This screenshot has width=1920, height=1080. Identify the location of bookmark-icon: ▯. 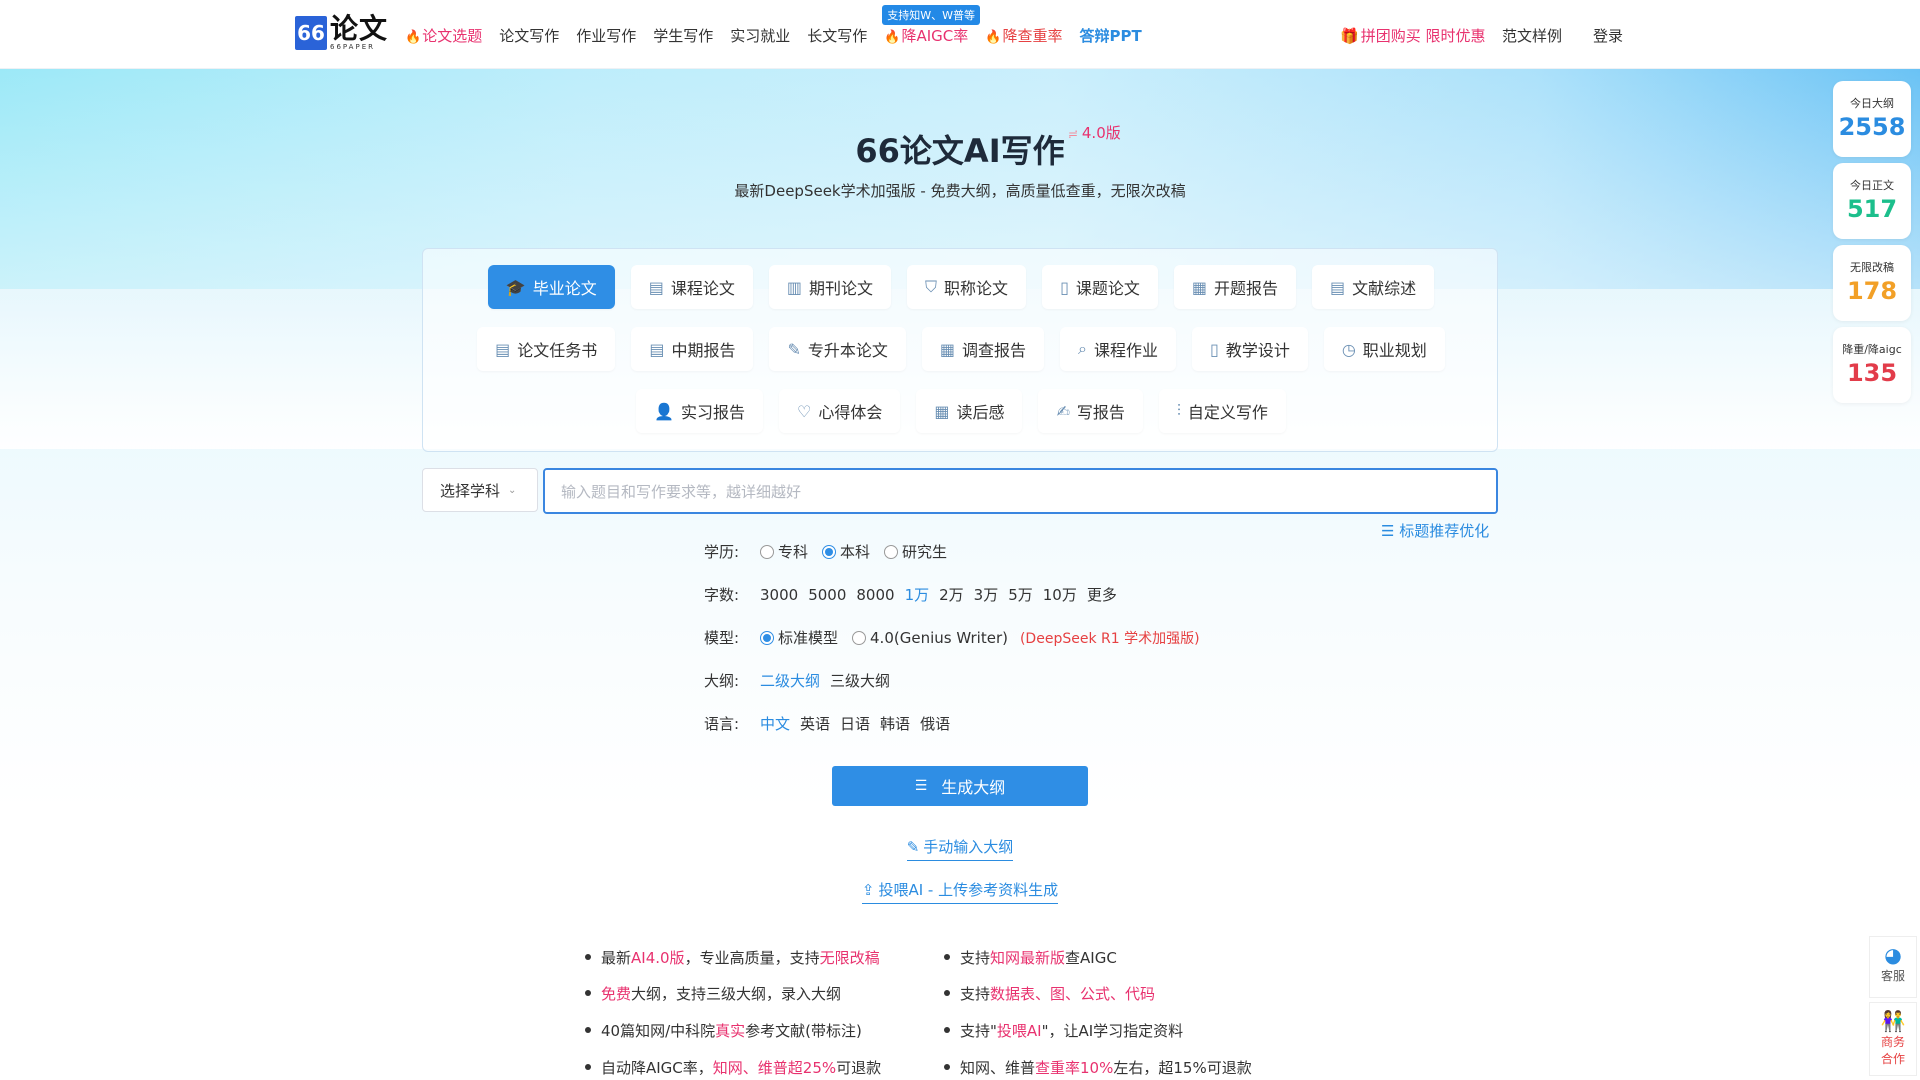
(1064, 287).